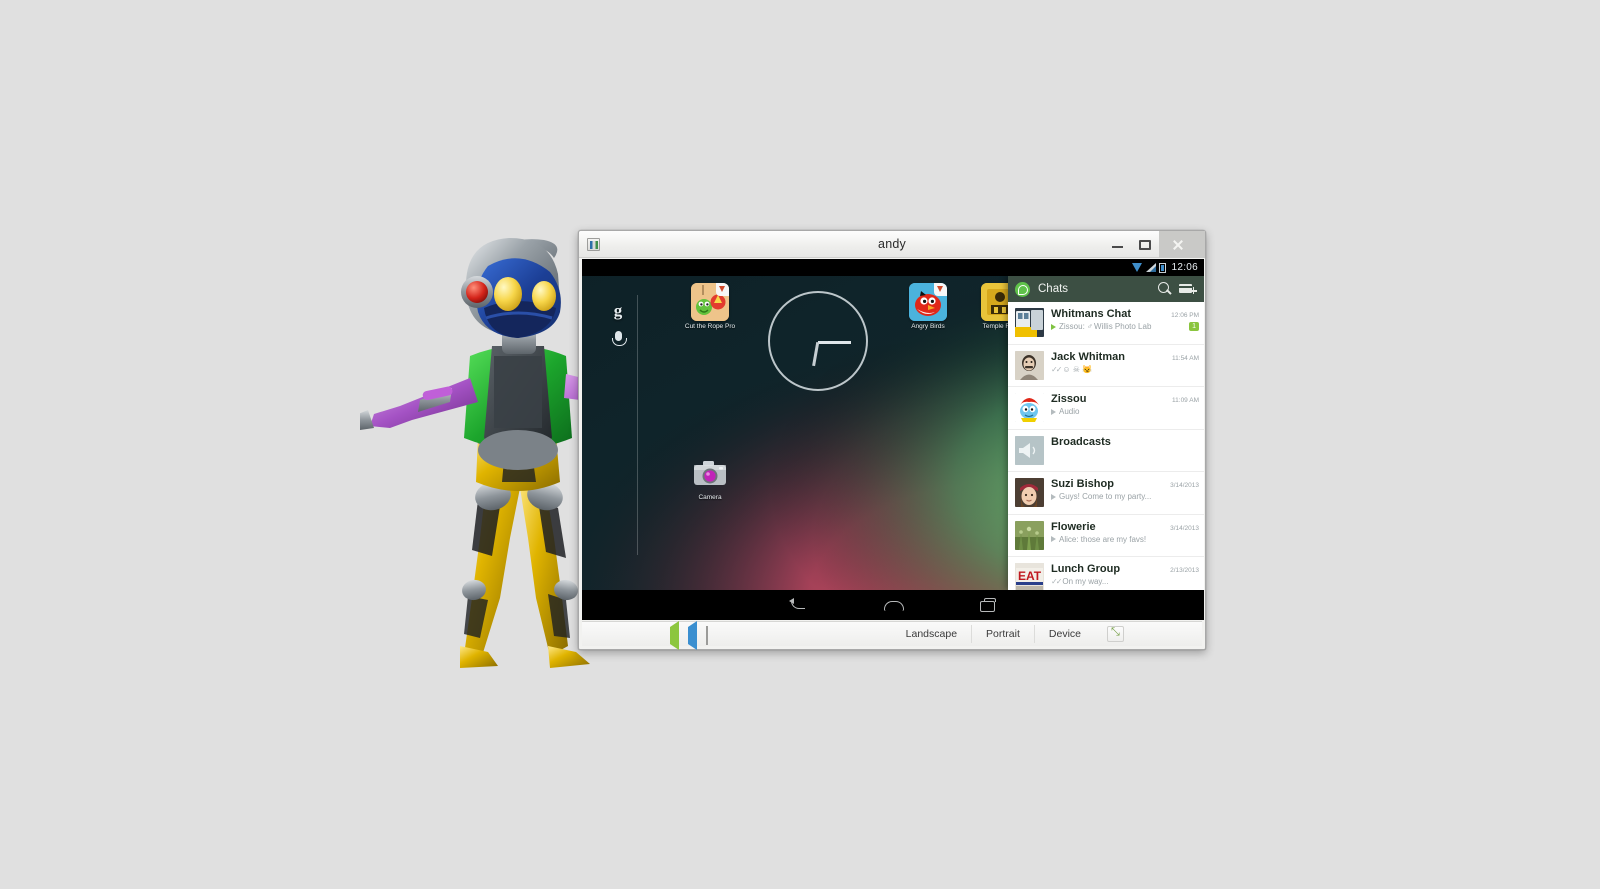  What do you see at coordinates (593, 244) in the screenshot?
I see `app-window-icon` at bounding box center [593, 244].